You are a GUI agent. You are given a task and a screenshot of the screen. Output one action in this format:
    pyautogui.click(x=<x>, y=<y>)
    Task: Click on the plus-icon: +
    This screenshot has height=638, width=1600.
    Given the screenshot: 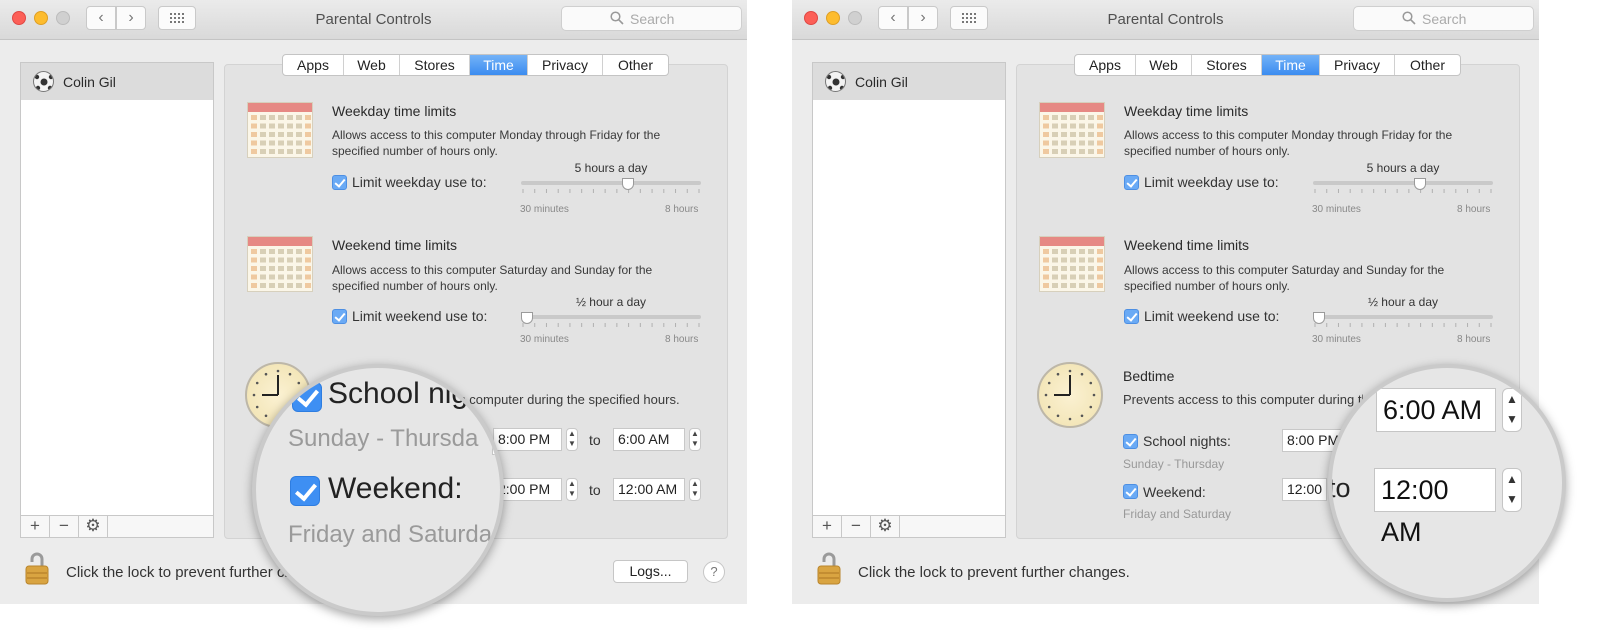 What is the action you would take?
    pyautogui.click(x=35, y=525)
    